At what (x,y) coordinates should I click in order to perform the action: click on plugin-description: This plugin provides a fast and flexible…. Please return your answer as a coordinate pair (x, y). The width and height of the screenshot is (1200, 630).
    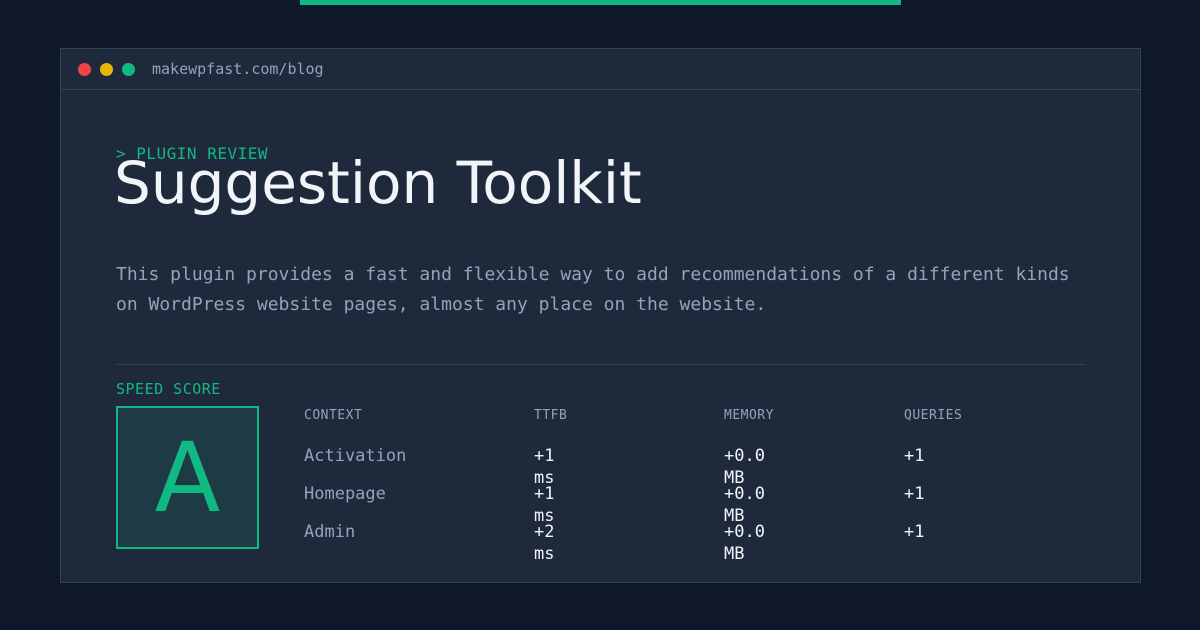
    Looking at the image, I should click on (593, 289).